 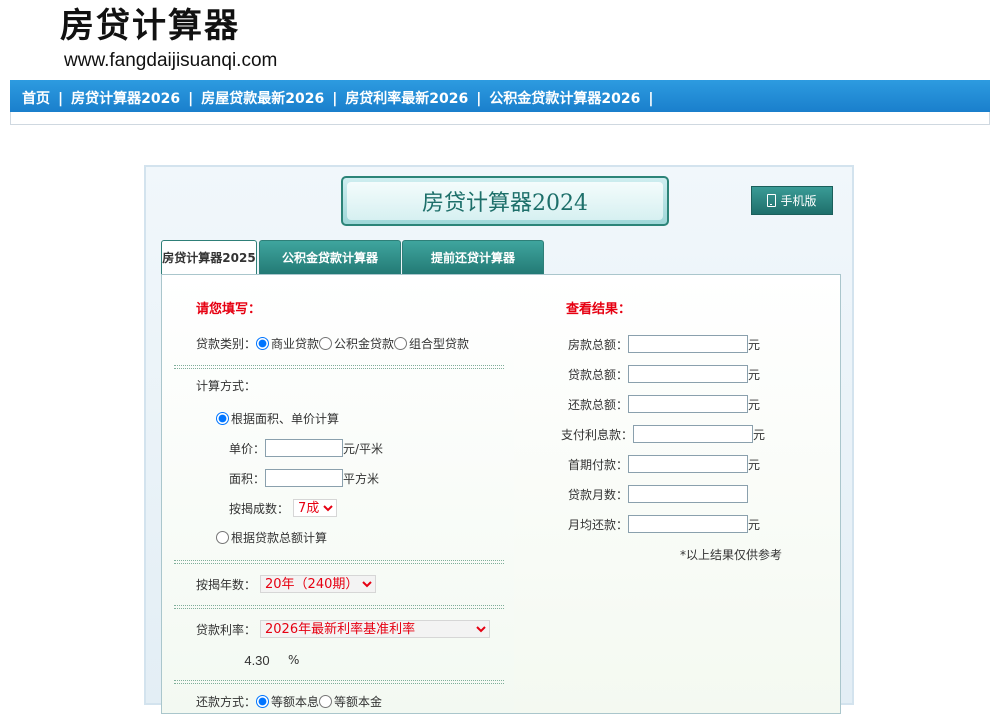 What do you see at coordinates (222, 418) in the screenshot?
I see `method-area-radio` at bounding box center [222, 418].